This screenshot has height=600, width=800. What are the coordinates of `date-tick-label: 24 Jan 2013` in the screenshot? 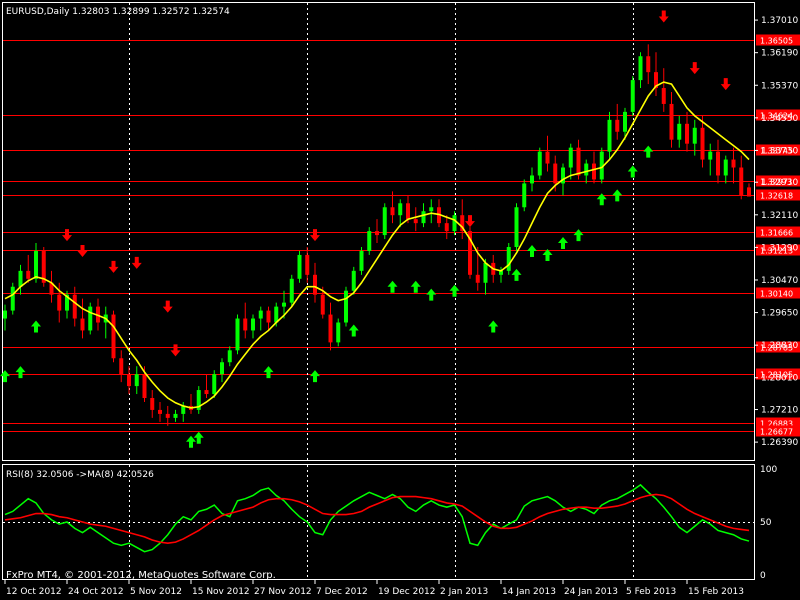 It's located at (591, 592).